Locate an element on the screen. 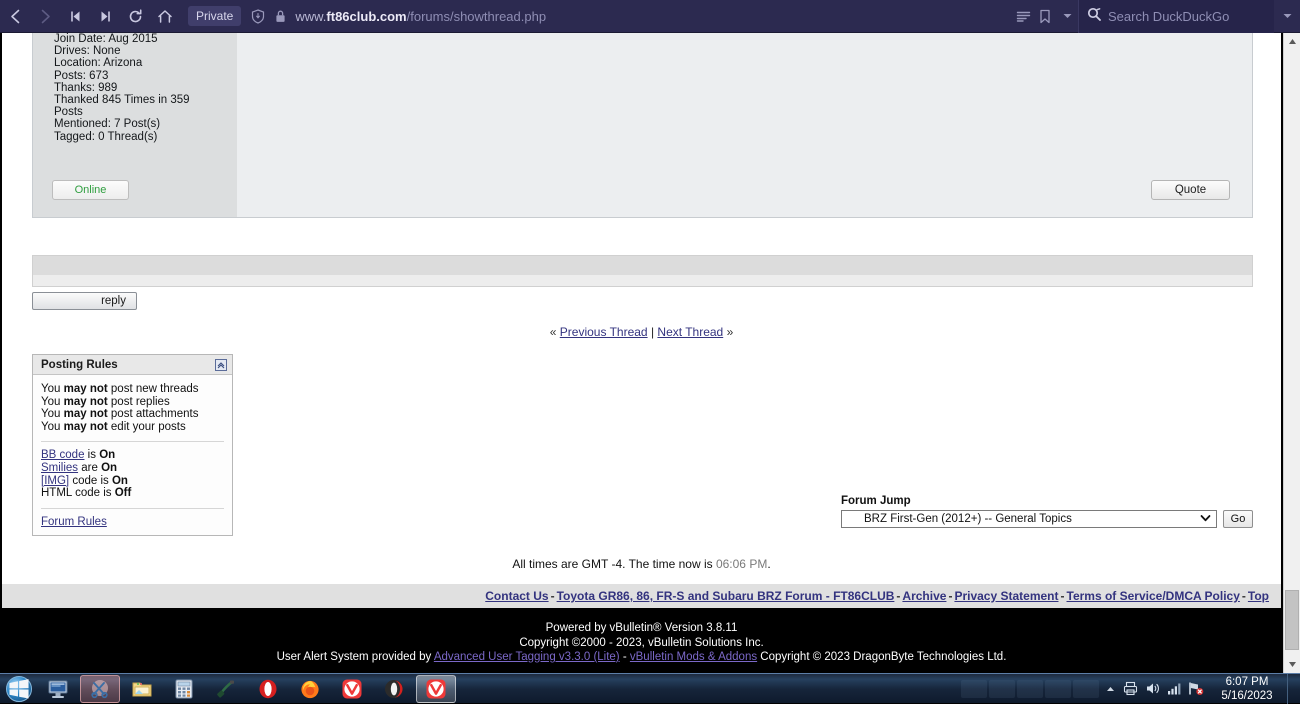 The image size is (1300, 704). shield-icon is located at coordinates (258, 16).